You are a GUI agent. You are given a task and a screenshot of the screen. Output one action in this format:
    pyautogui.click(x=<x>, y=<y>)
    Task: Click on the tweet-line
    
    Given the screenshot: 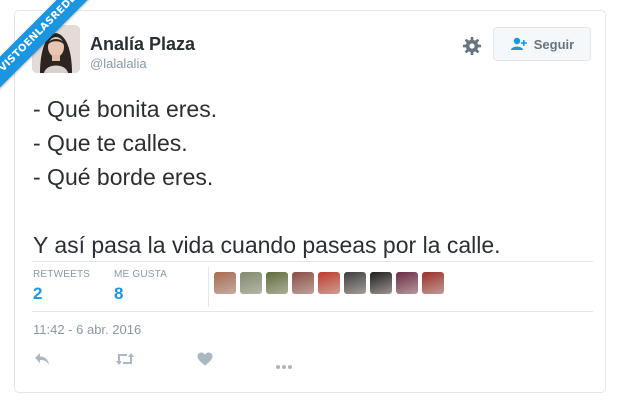 What is the action you would take?
    pyautogui.click(x=303, y=211)
    